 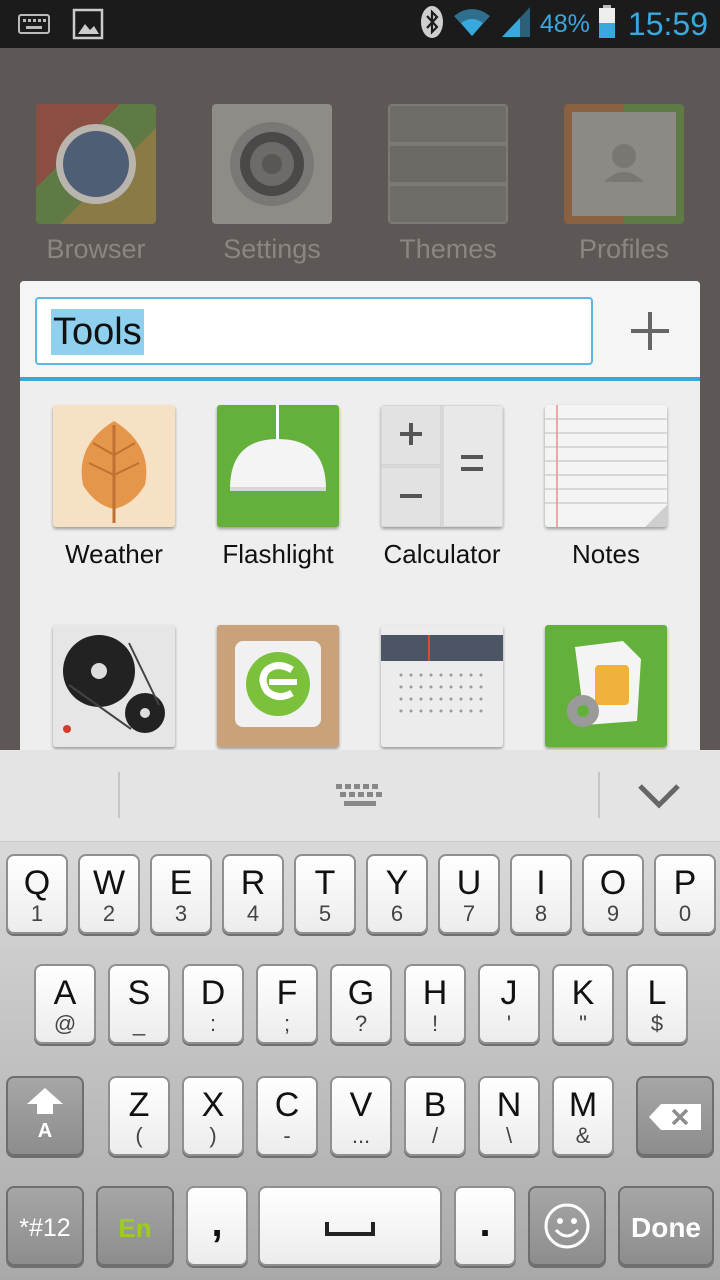 I want to click on key-p: P0, so click(x=685, y=894).